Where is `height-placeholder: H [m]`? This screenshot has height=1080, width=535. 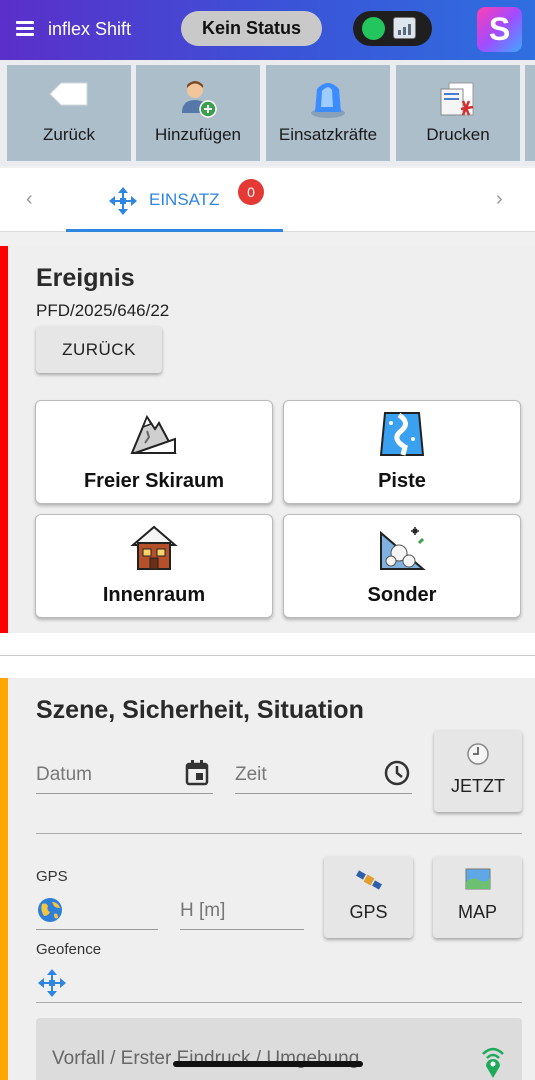 height-placeholder: H [m] is located at coordinates (203, 910).